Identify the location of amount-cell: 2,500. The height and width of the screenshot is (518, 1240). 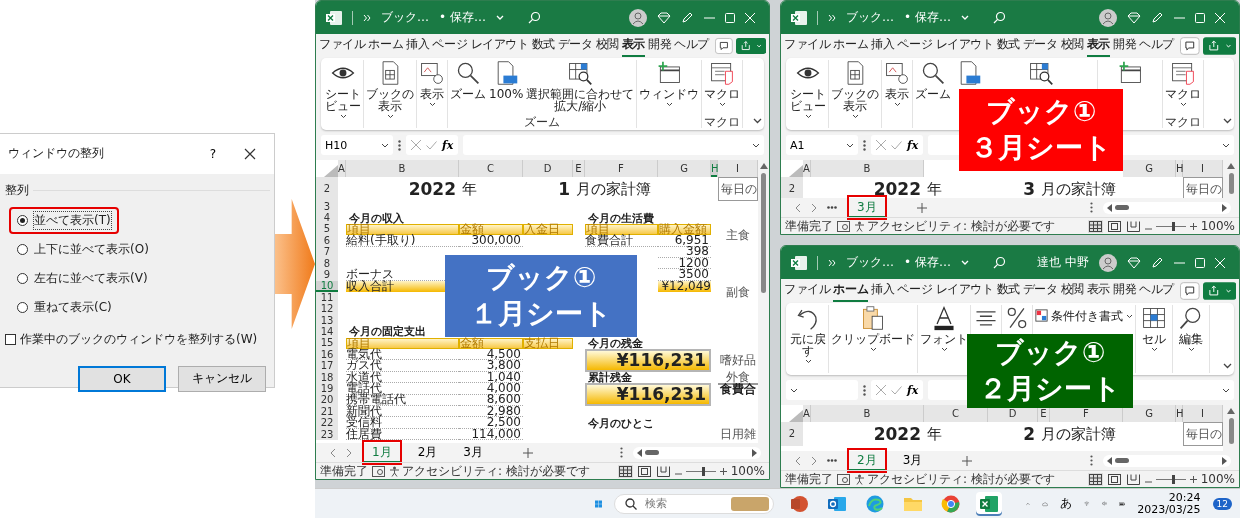
(491, 423).